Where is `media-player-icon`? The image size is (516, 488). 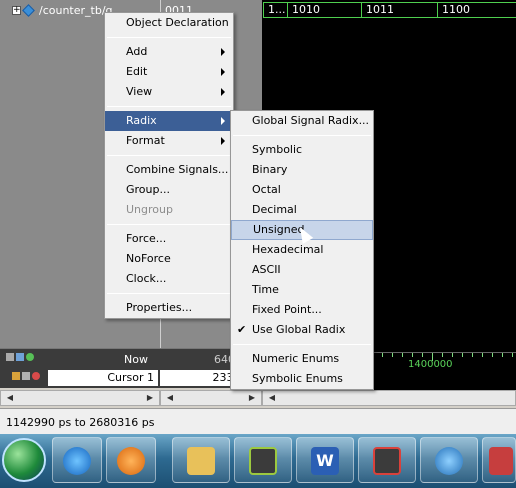 media-player-icon is located at coordinates (131, 461).